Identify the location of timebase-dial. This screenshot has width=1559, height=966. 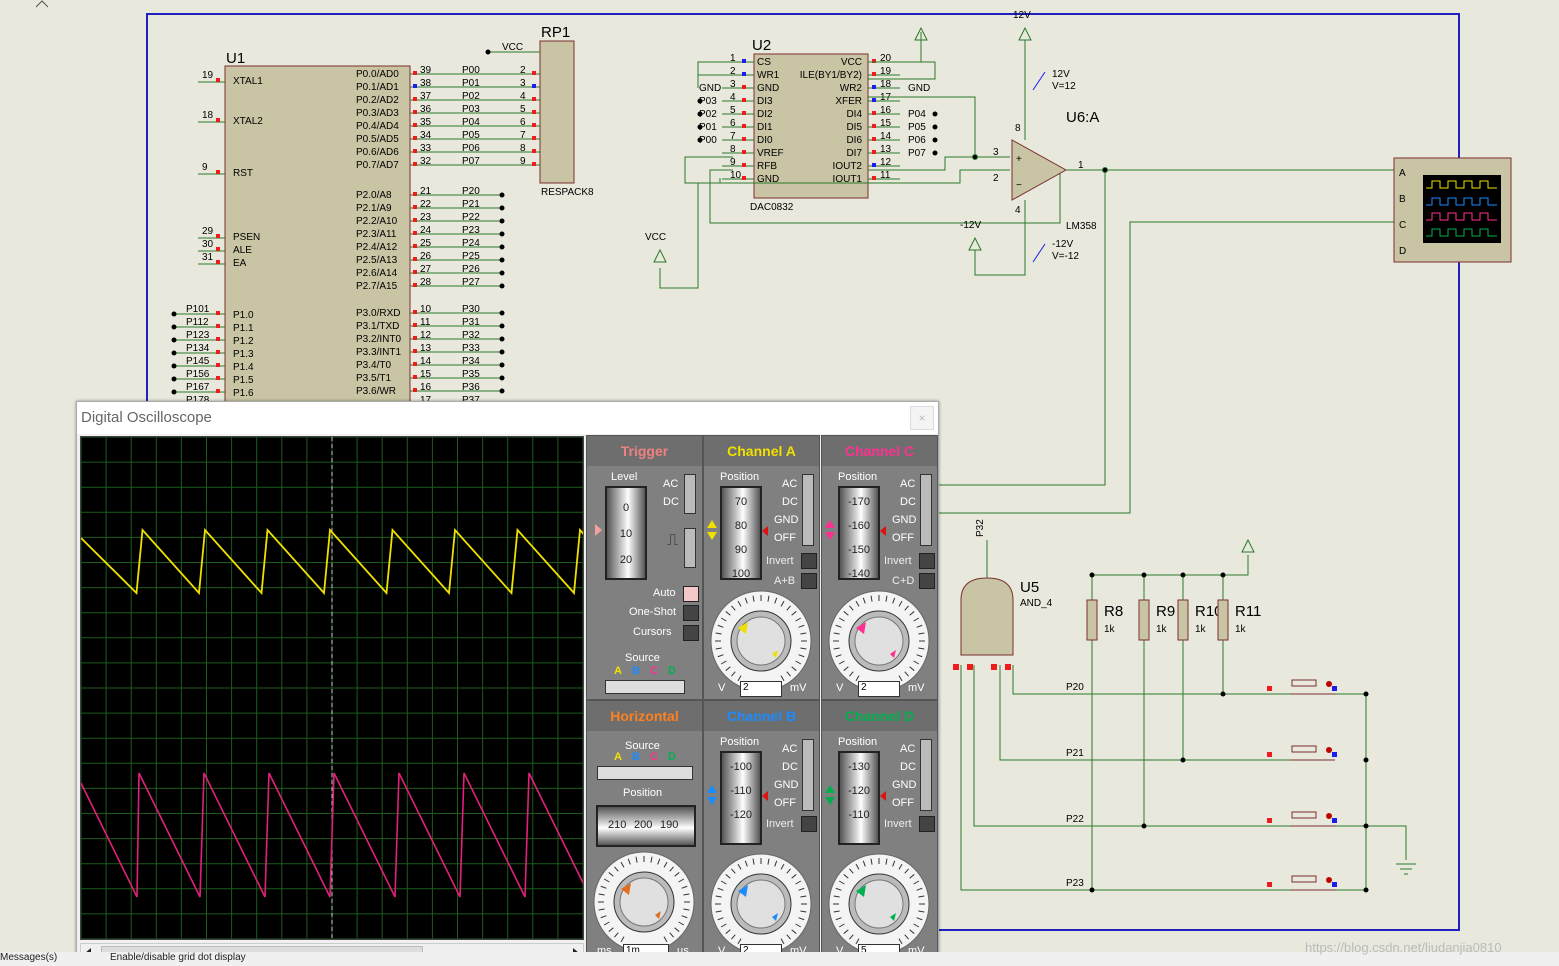
(644, 902).